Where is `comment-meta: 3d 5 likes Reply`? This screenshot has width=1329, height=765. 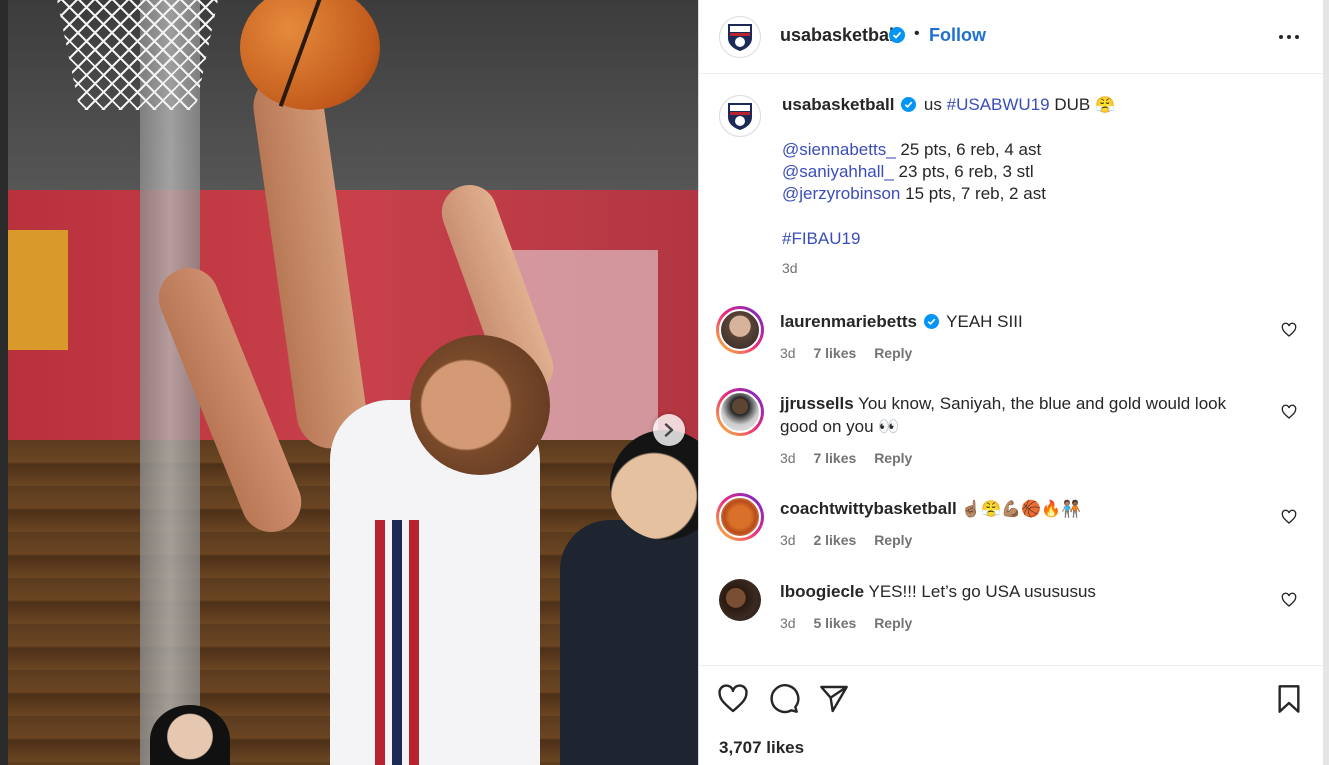 comment-meta: 3d 5 likes Reply is located at coordinates (853, 623).